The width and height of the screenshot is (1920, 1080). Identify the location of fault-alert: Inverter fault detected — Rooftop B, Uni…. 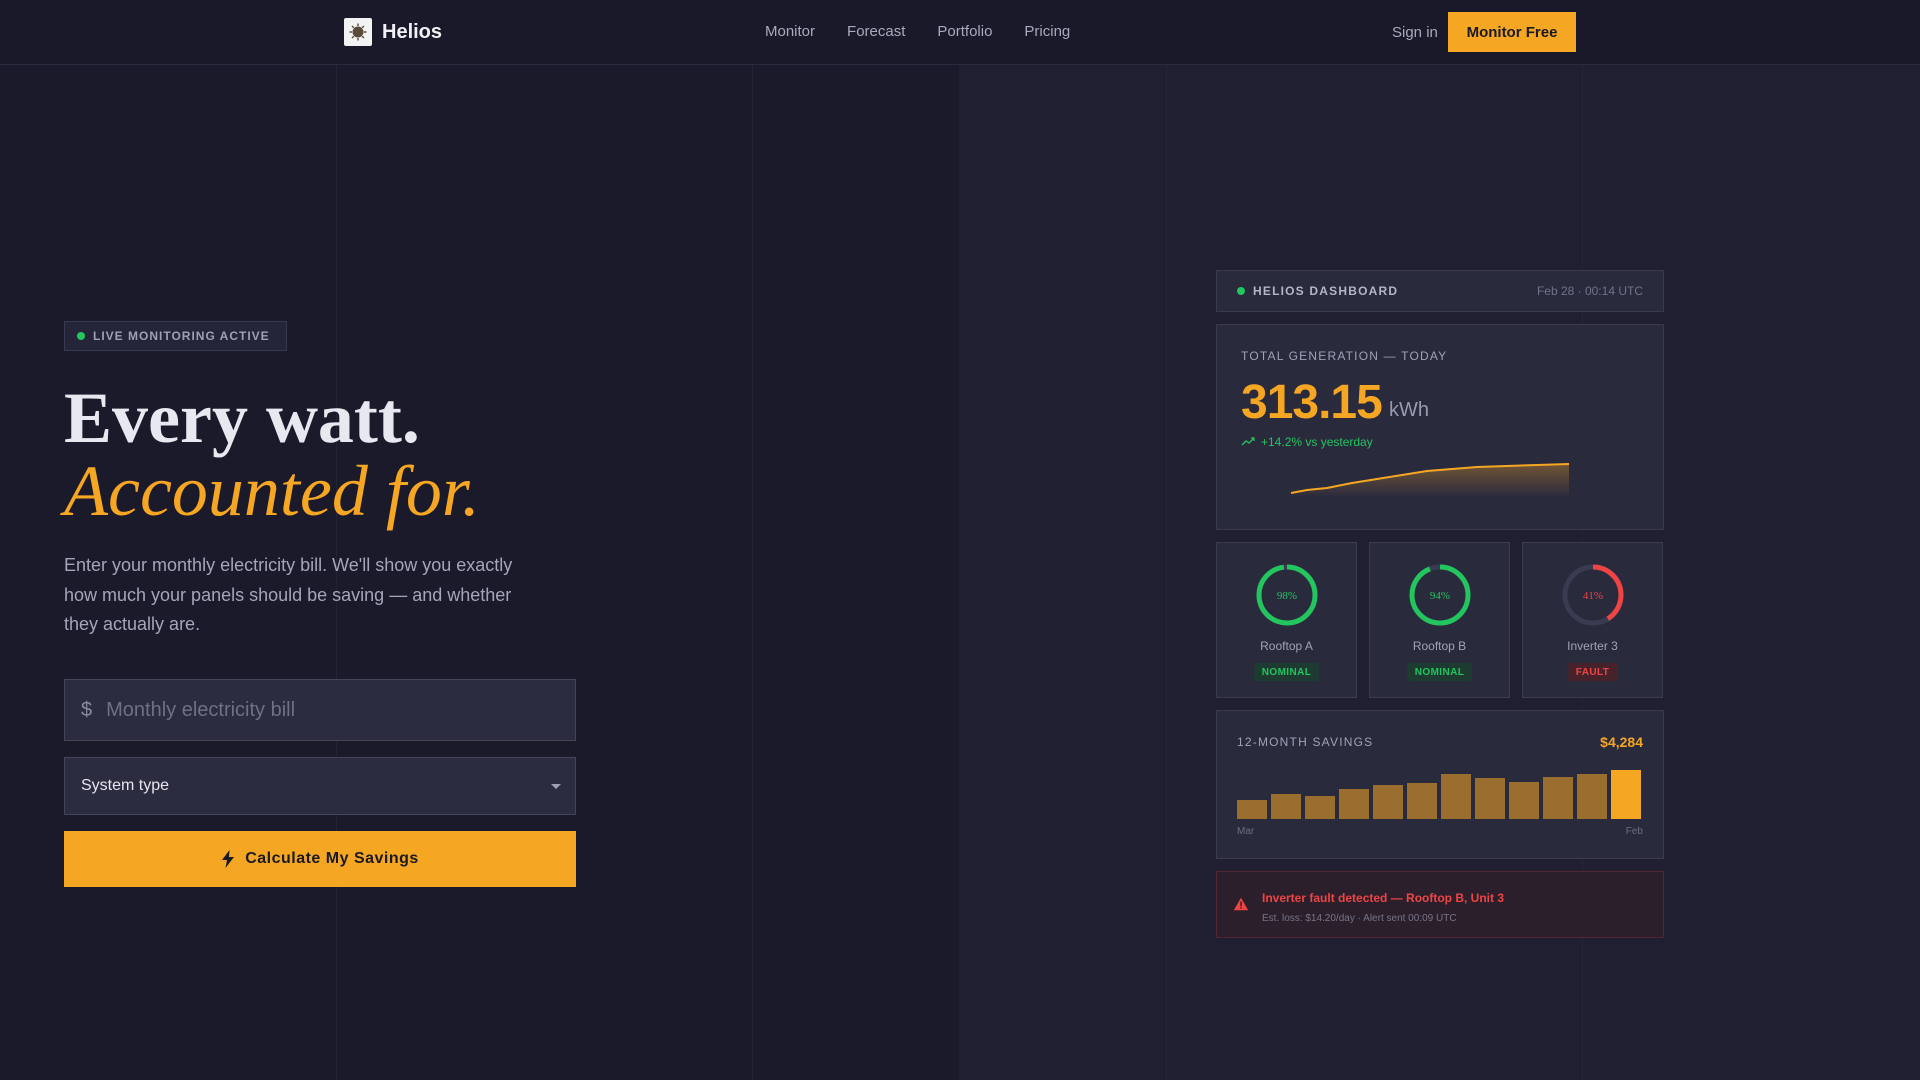
(1440, 904).